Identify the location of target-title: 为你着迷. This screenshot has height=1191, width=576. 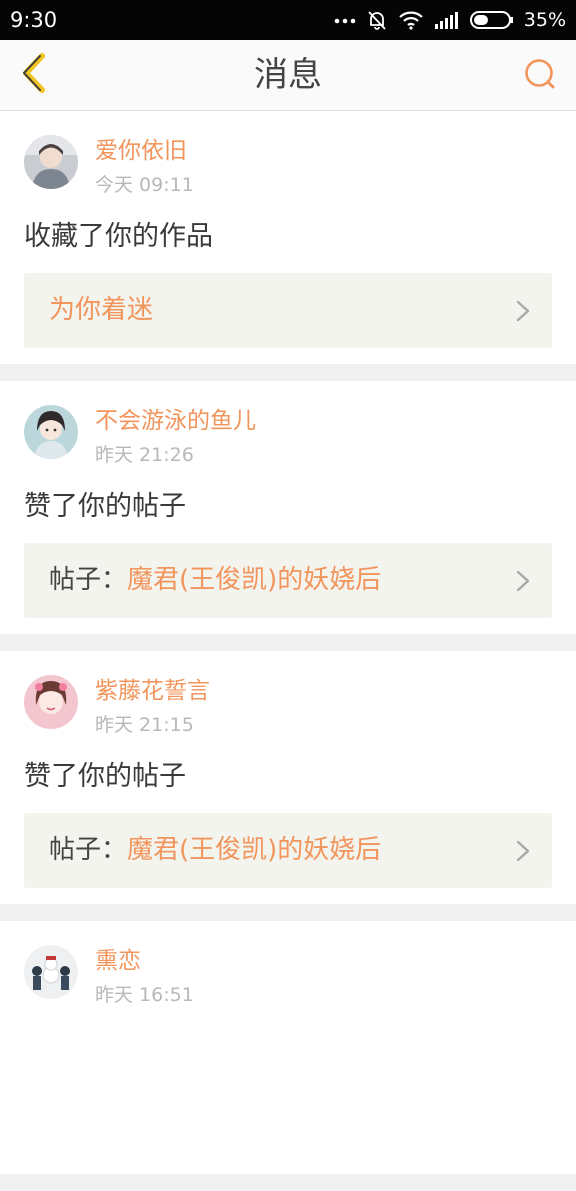
(101, 310).